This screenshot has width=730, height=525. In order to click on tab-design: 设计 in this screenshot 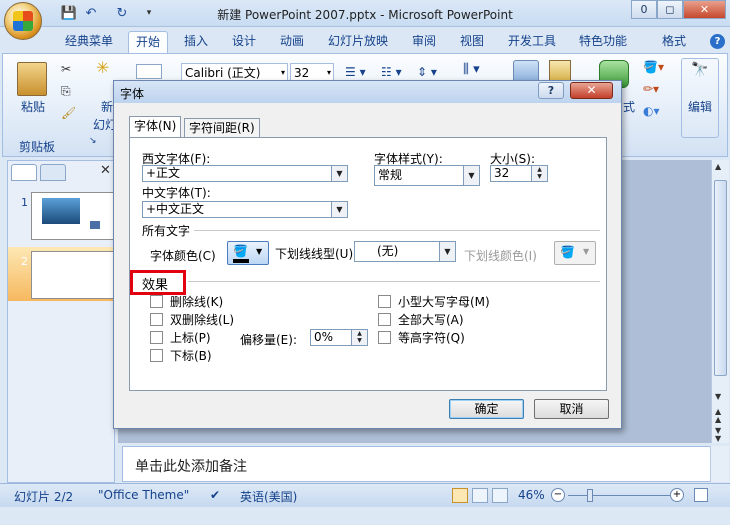, I will do `click(244, 42)`.